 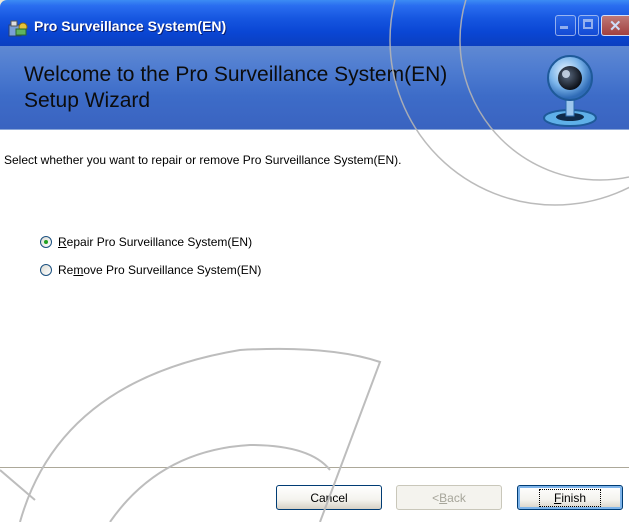 What do you see at coordinates (314, 23) in the screenshot?
I see `title-bar: Pro Surveillance System(EN) ✕` at bounding box center [314, 23].